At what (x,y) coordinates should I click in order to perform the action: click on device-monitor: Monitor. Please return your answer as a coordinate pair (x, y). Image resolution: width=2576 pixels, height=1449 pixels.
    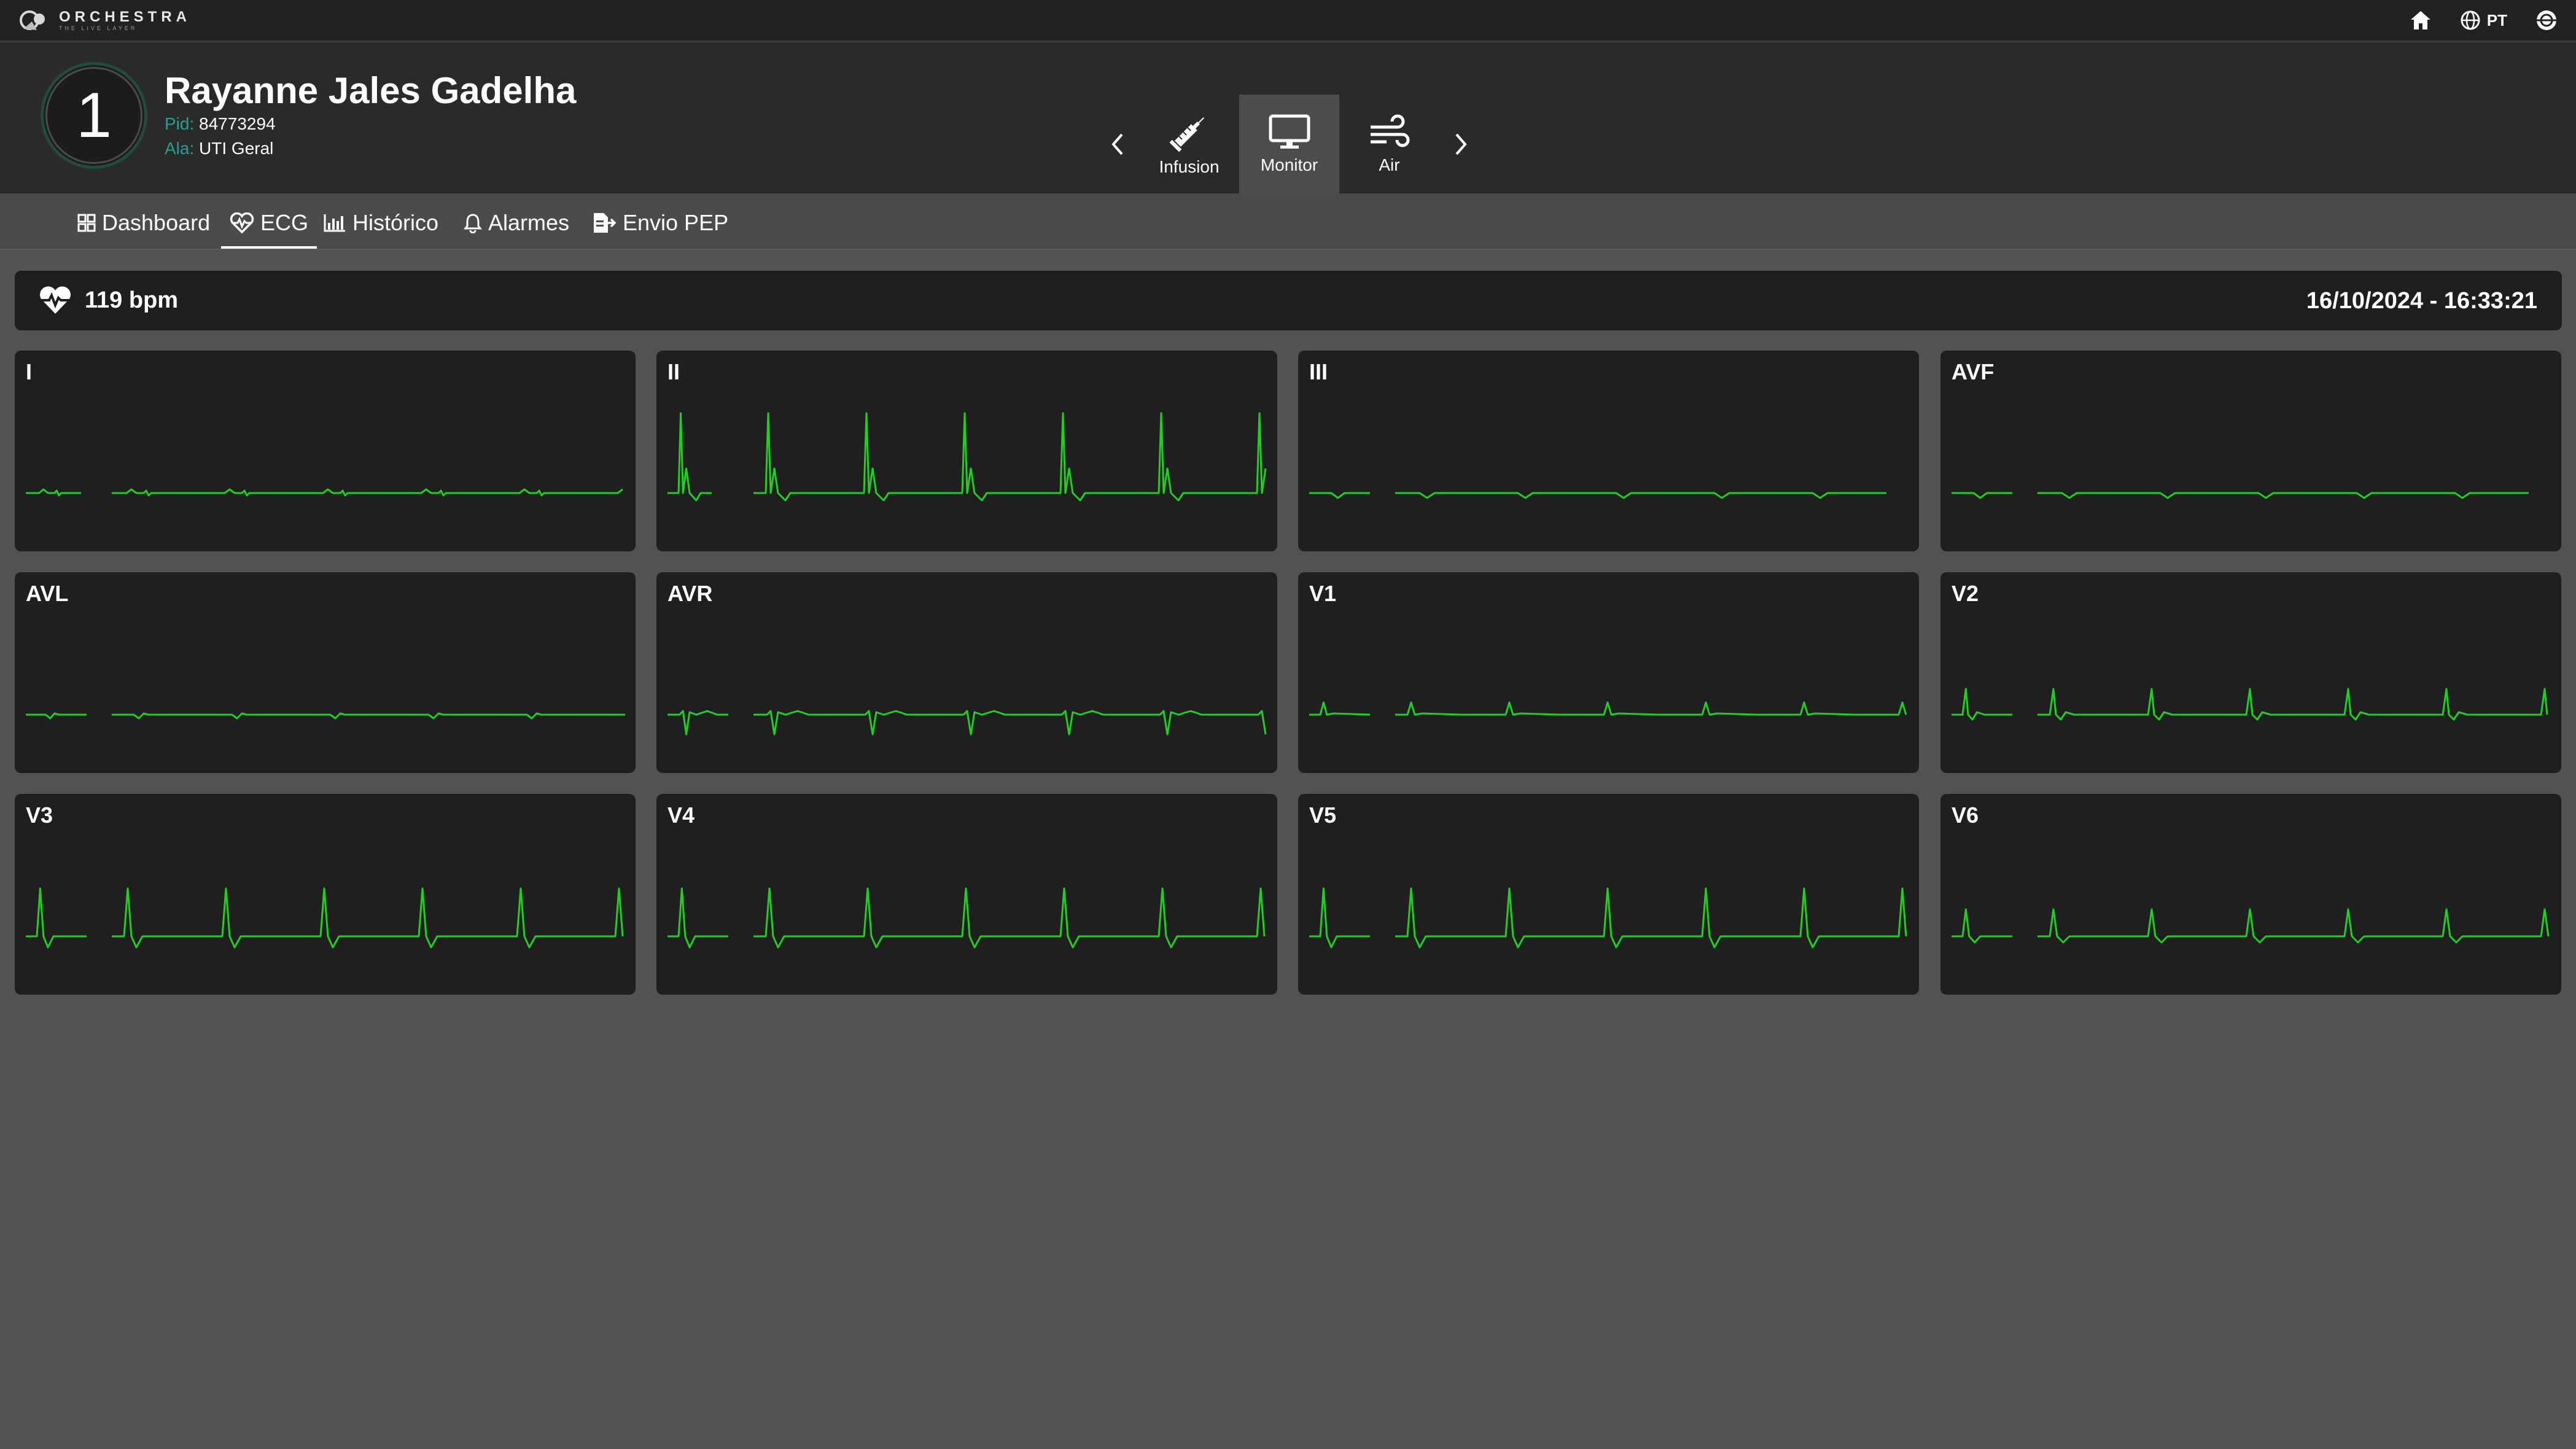
    Looking at the image, I should click on (1289, 144).